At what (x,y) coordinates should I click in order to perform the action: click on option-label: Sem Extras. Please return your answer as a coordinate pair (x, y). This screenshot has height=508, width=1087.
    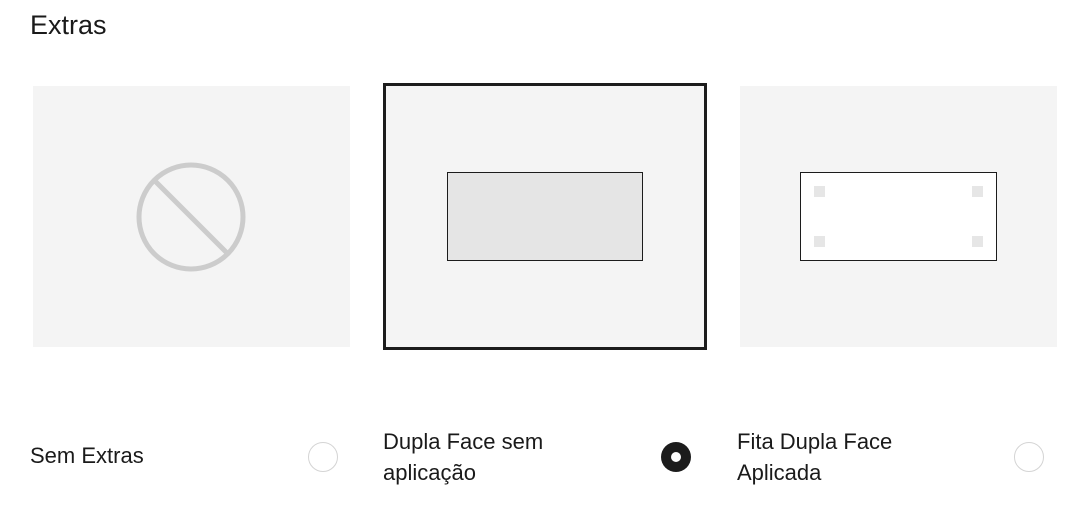
    Looking at the image, I should click on (150, 455).